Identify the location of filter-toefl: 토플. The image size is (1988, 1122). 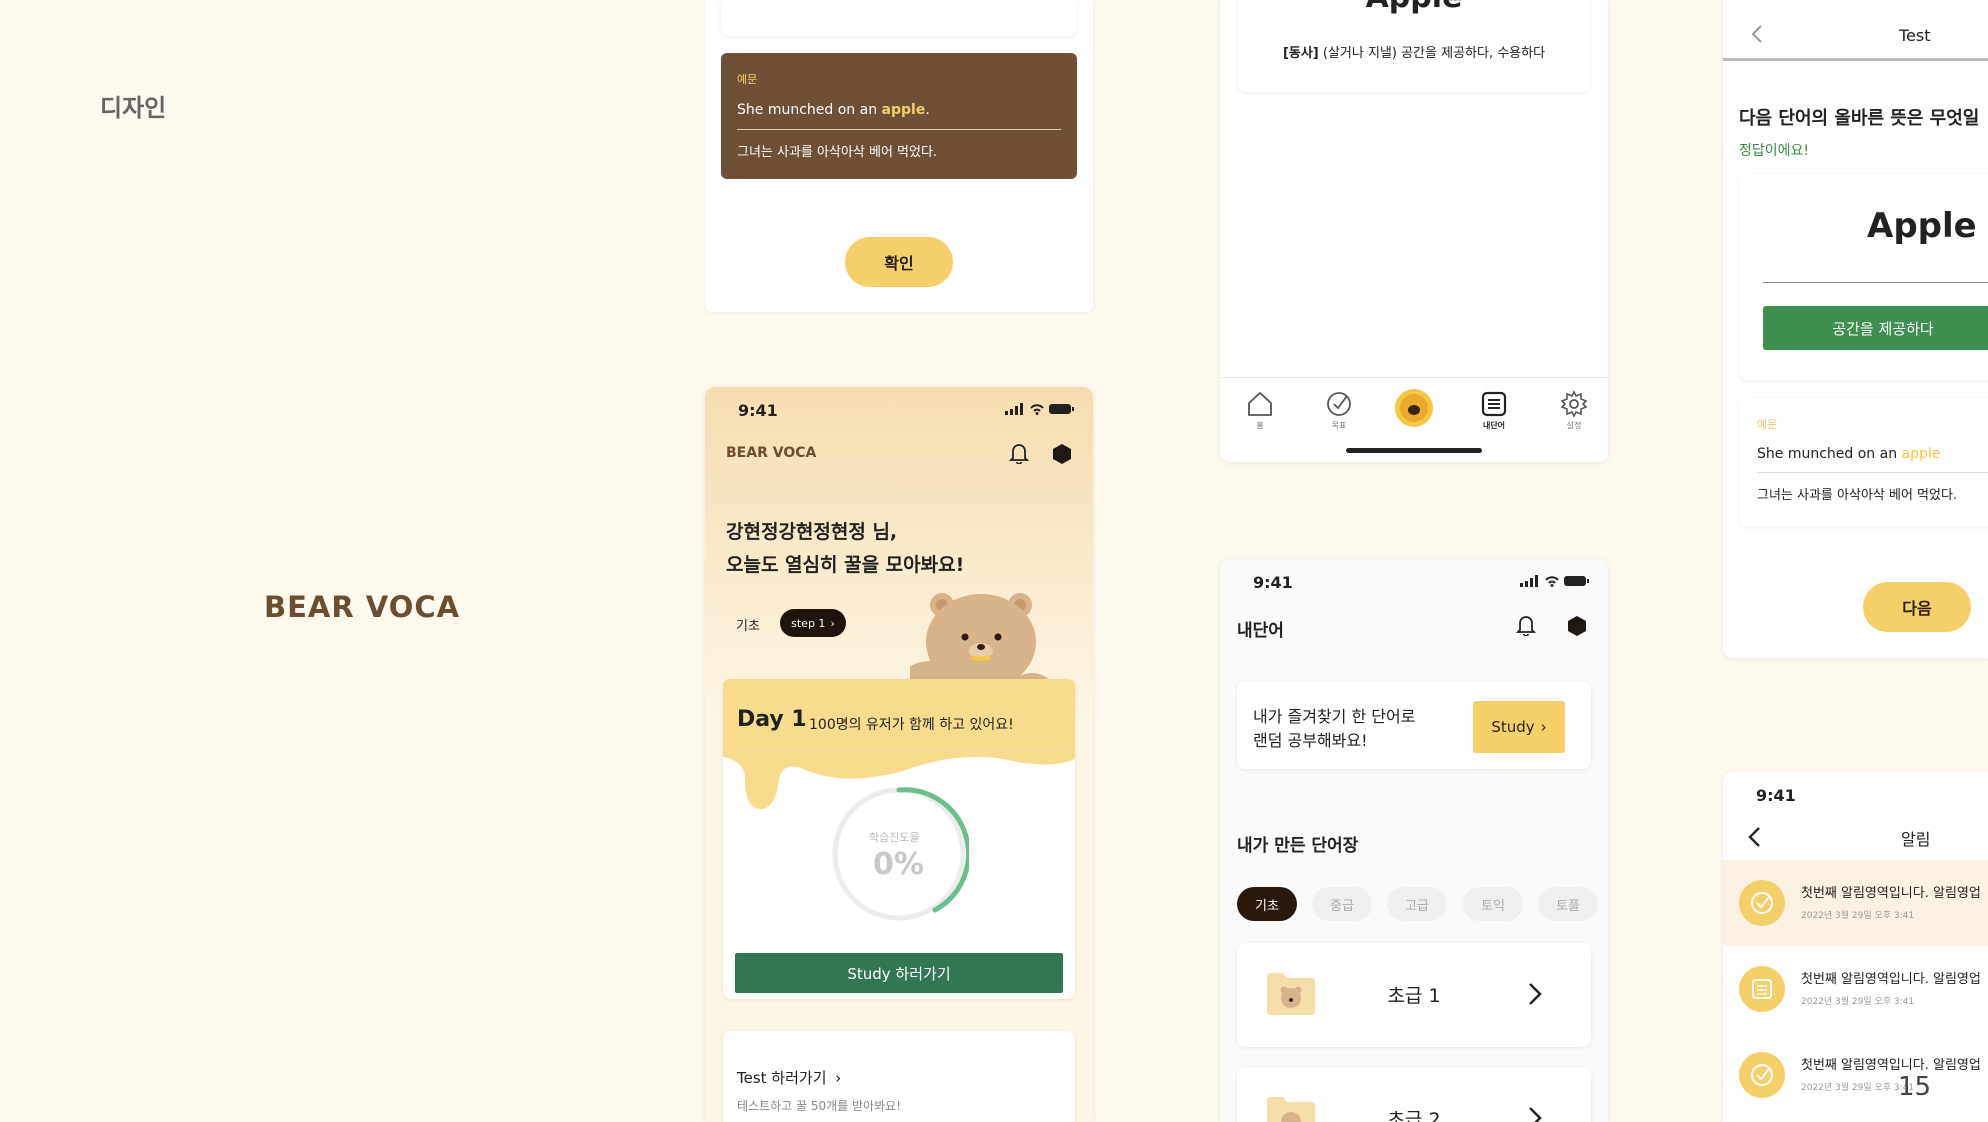
(1568, 904).